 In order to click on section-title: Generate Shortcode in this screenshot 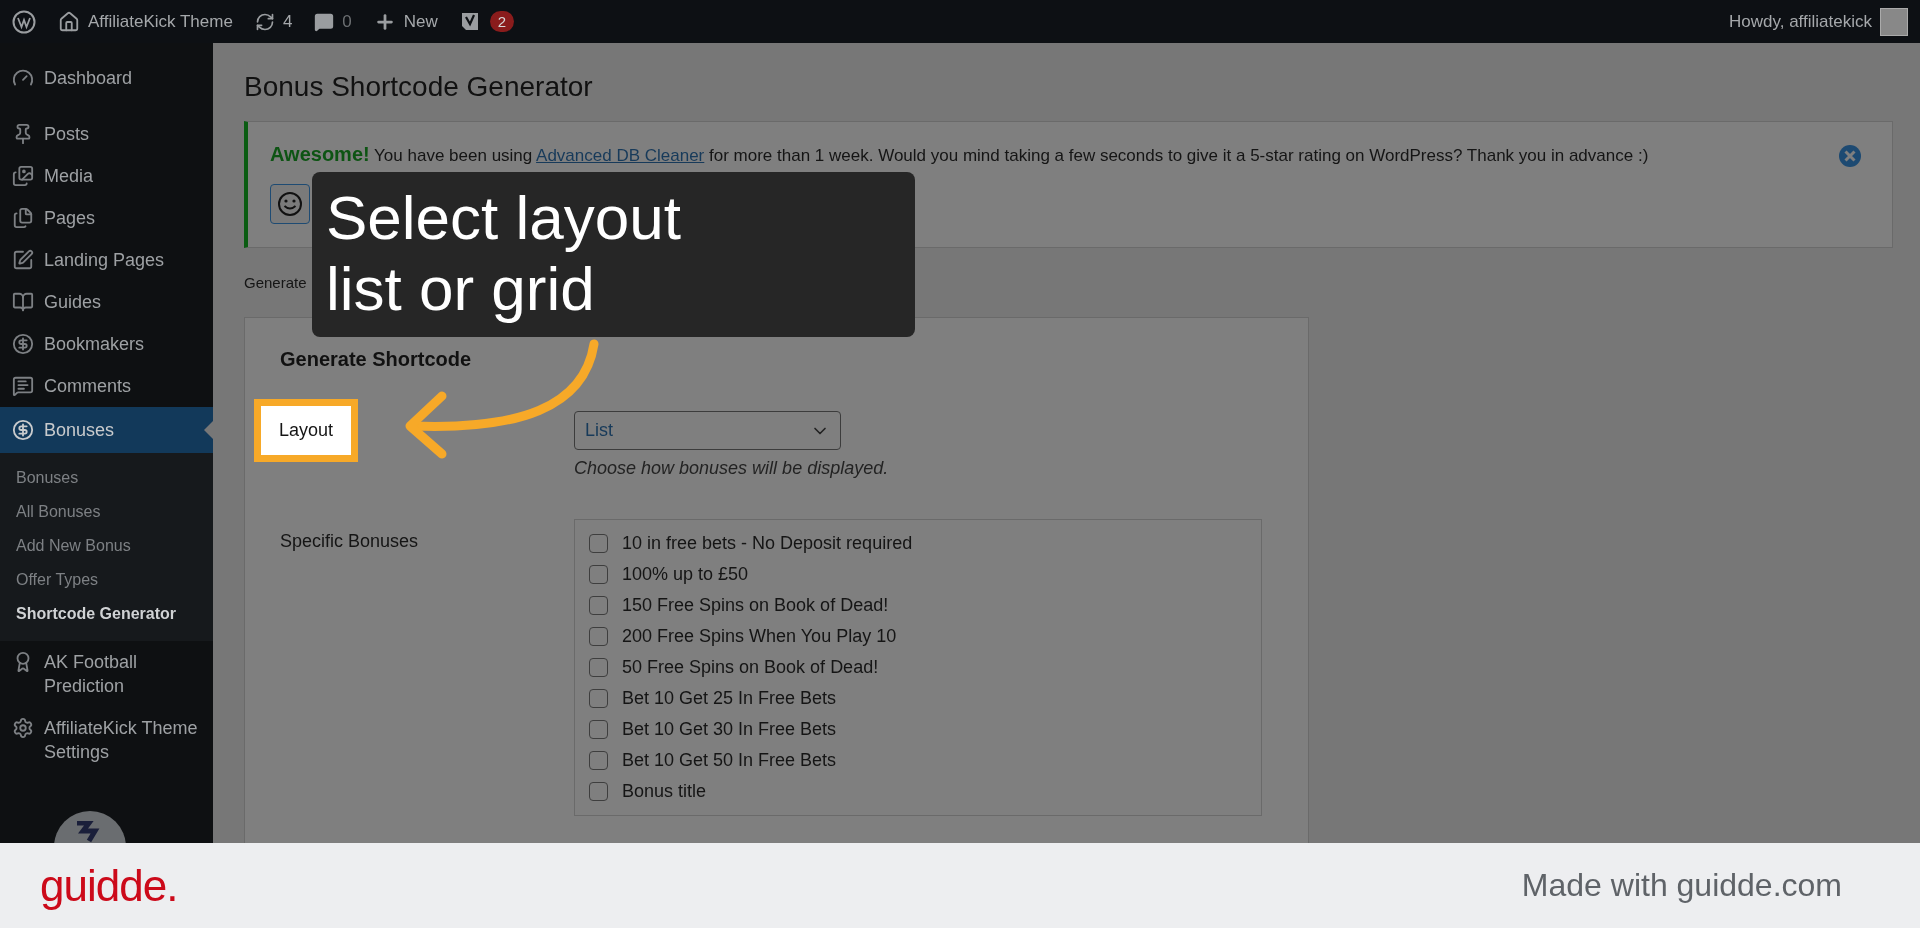, I will do `click(376, 359)`.